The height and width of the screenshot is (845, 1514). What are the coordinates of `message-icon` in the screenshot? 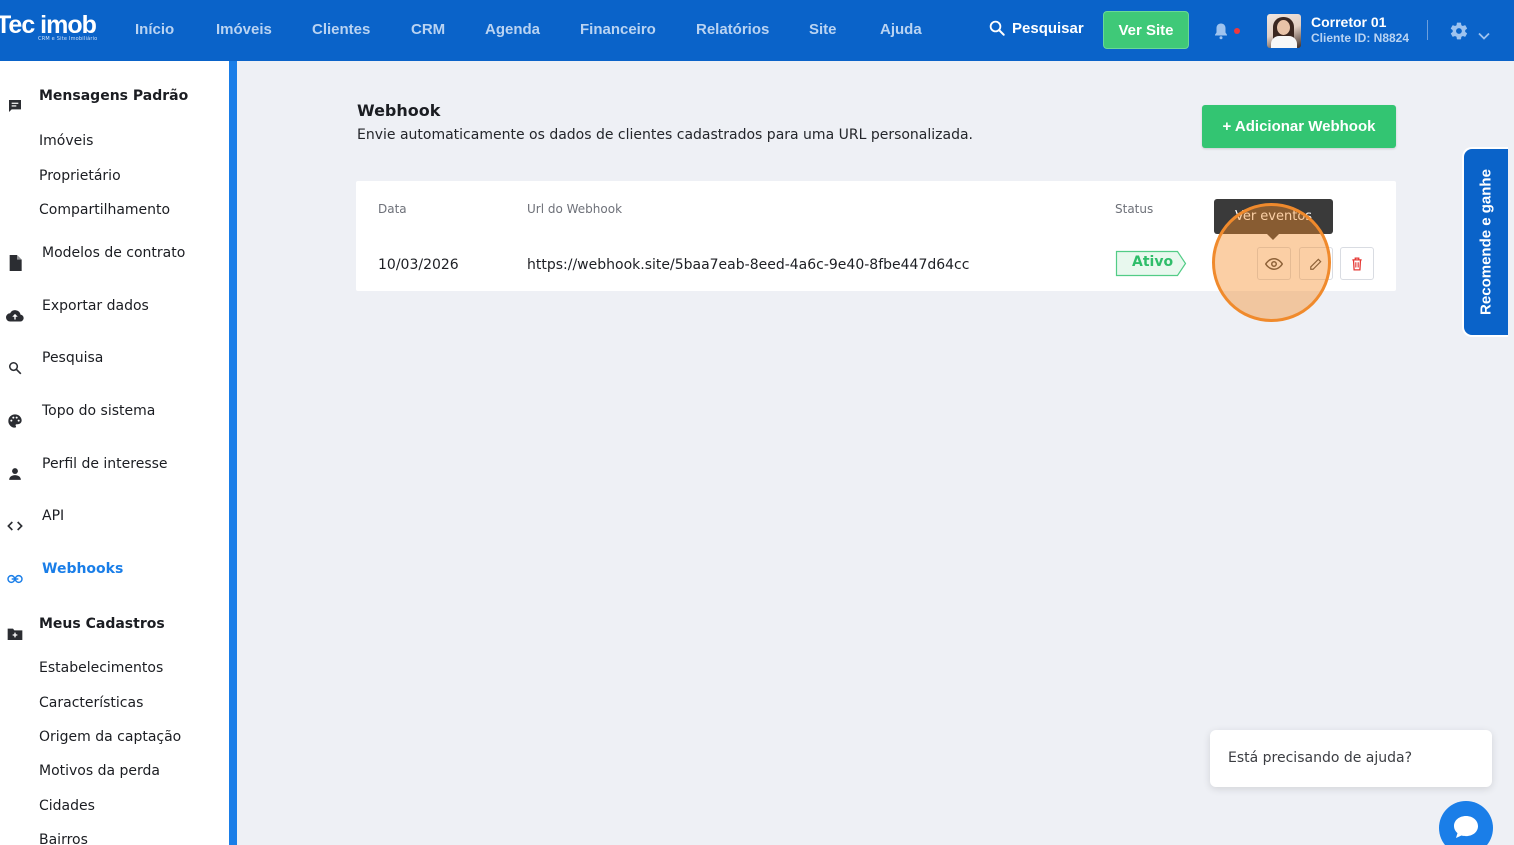 It's located at (15, 106).